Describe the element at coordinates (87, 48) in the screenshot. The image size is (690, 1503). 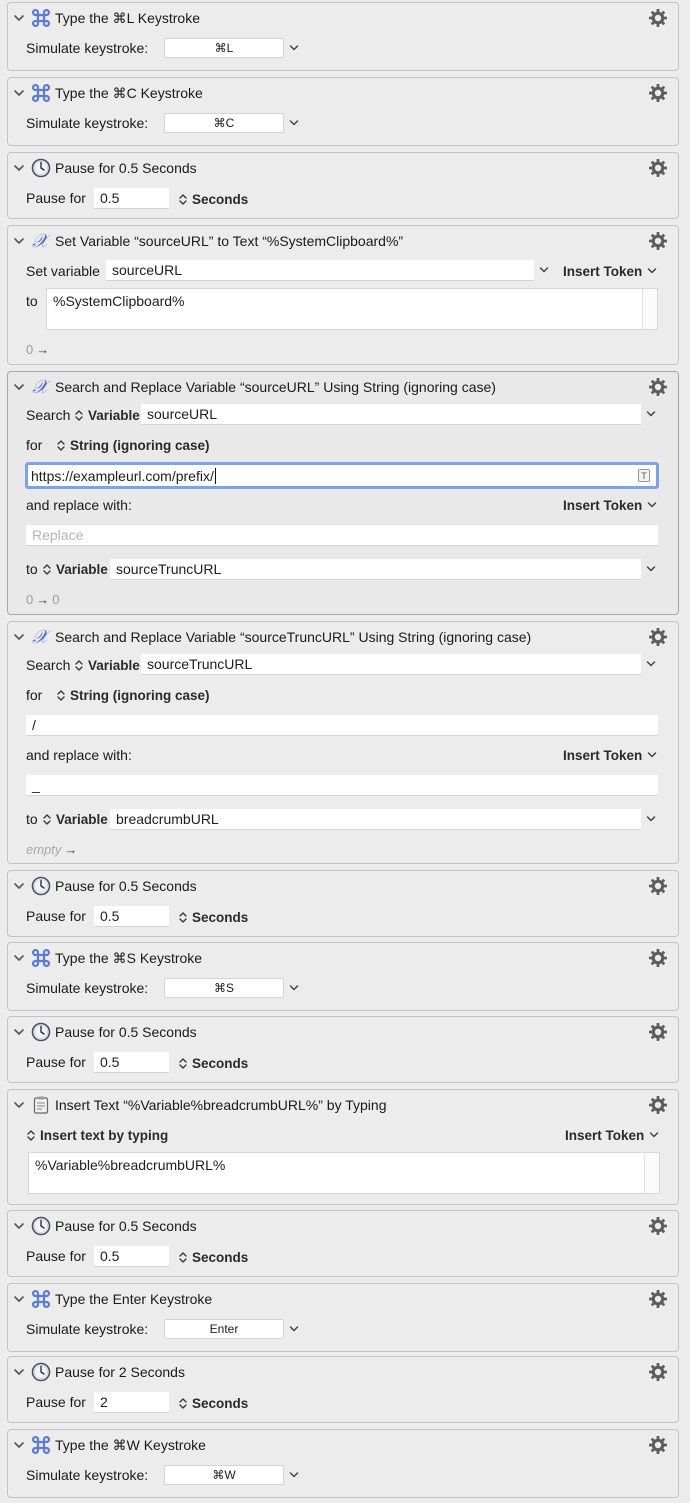
I see `keystroke-label: Simulate keystroke:` at that location.